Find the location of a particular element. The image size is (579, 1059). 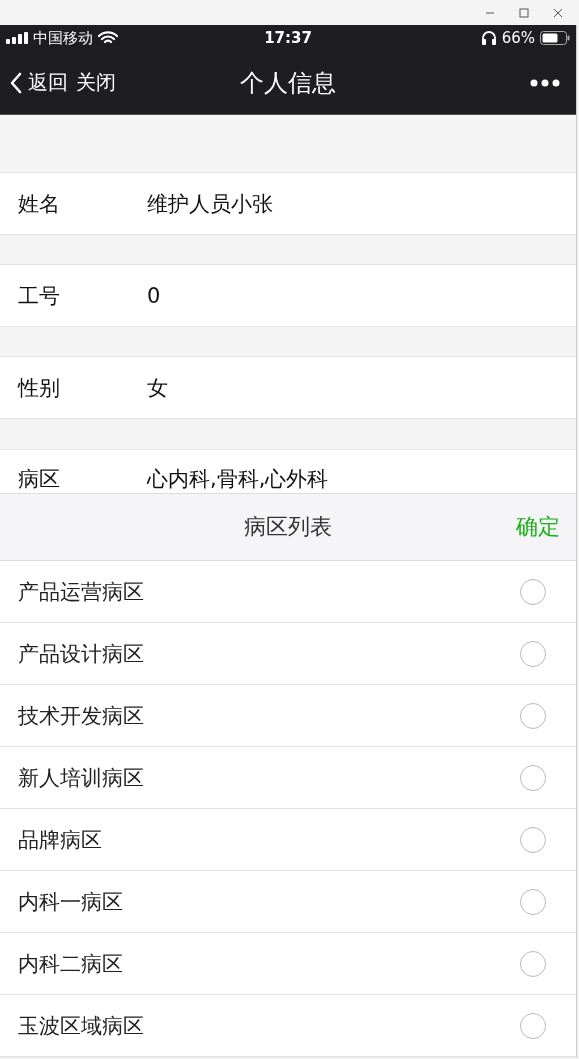

ward-name: 玉波区域病区 is located at coordinates (81, 1026).